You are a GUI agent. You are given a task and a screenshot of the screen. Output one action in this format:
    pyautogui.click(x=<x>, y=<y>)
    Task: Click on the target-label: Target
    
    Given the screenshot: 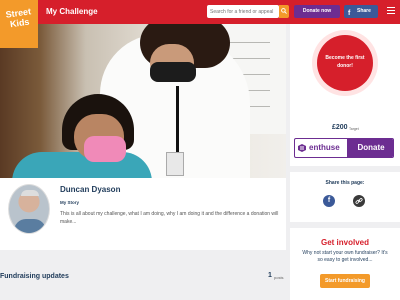 What is the action you would take?
    pyautogui.click(x=354, y=129)
    